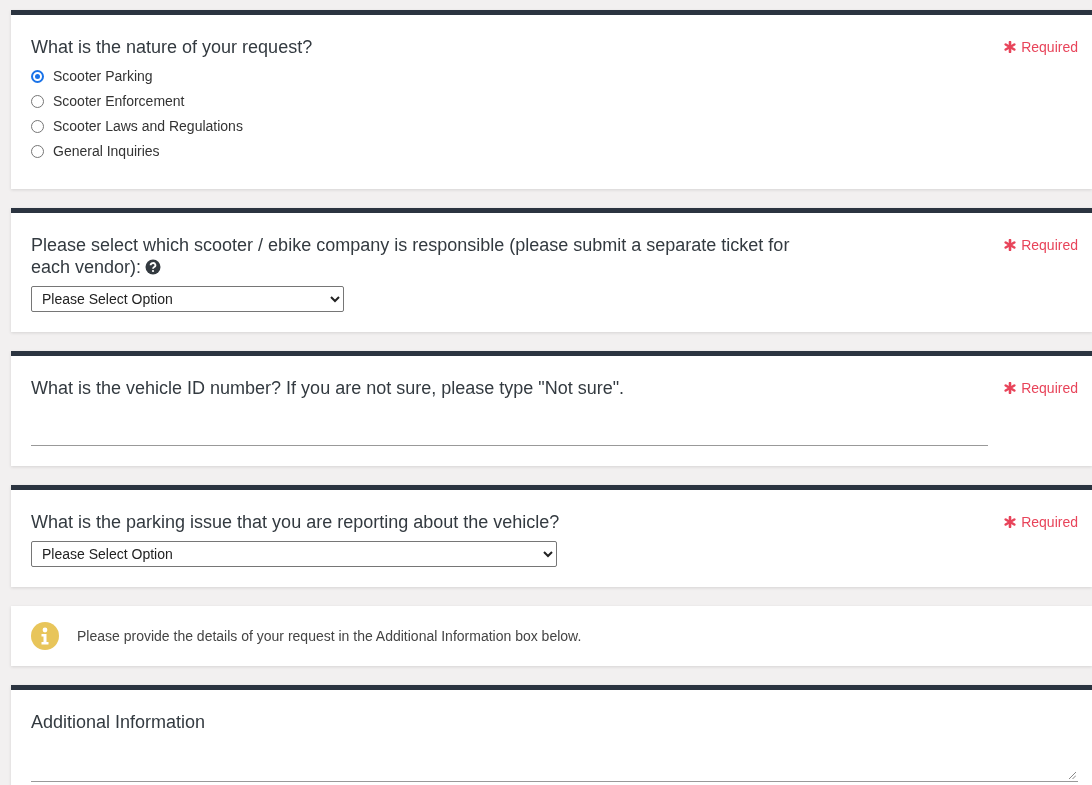  I want to click on info-icon, so click(45, 636).